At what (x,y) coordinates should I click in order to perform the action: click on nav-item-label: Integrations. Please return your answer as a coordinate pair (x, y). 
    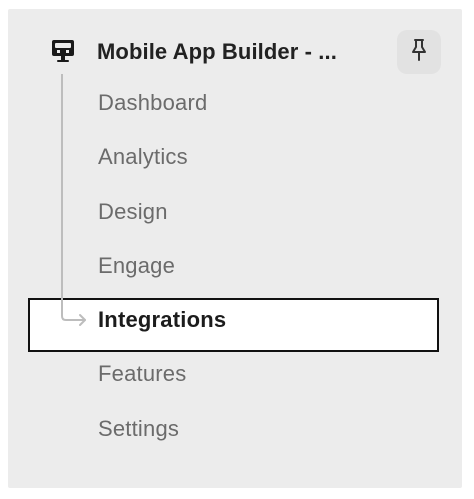
    Looking at the image, I should click on (162, 320).